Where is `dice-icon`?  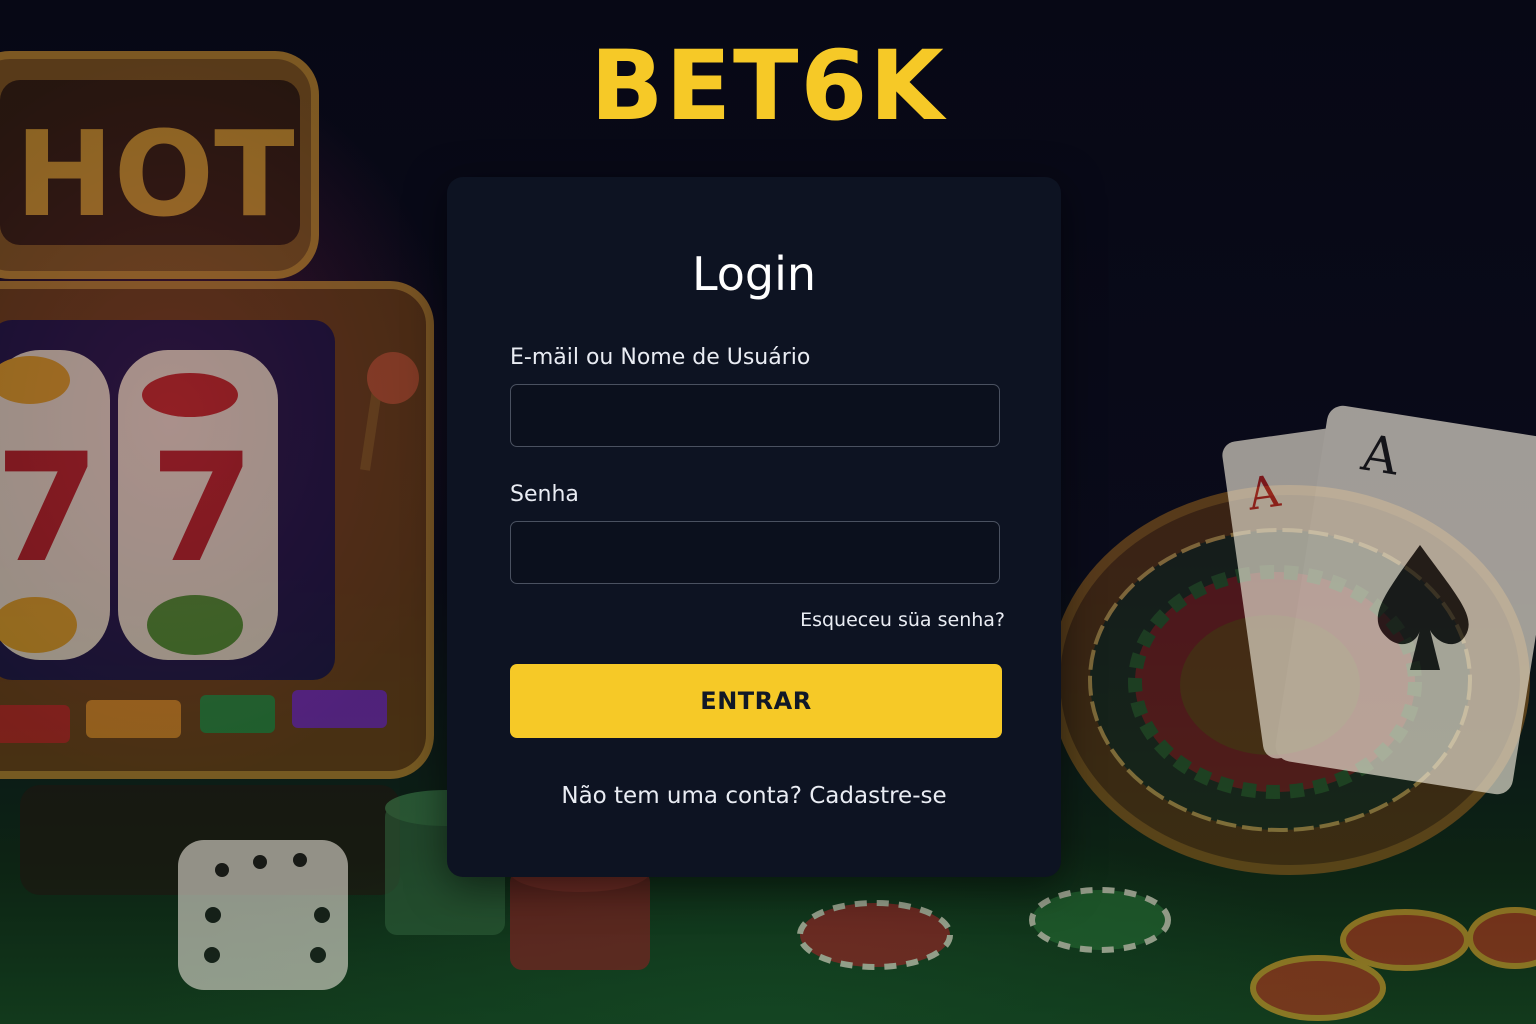 dice-icon is located at coordinates (263, 915).